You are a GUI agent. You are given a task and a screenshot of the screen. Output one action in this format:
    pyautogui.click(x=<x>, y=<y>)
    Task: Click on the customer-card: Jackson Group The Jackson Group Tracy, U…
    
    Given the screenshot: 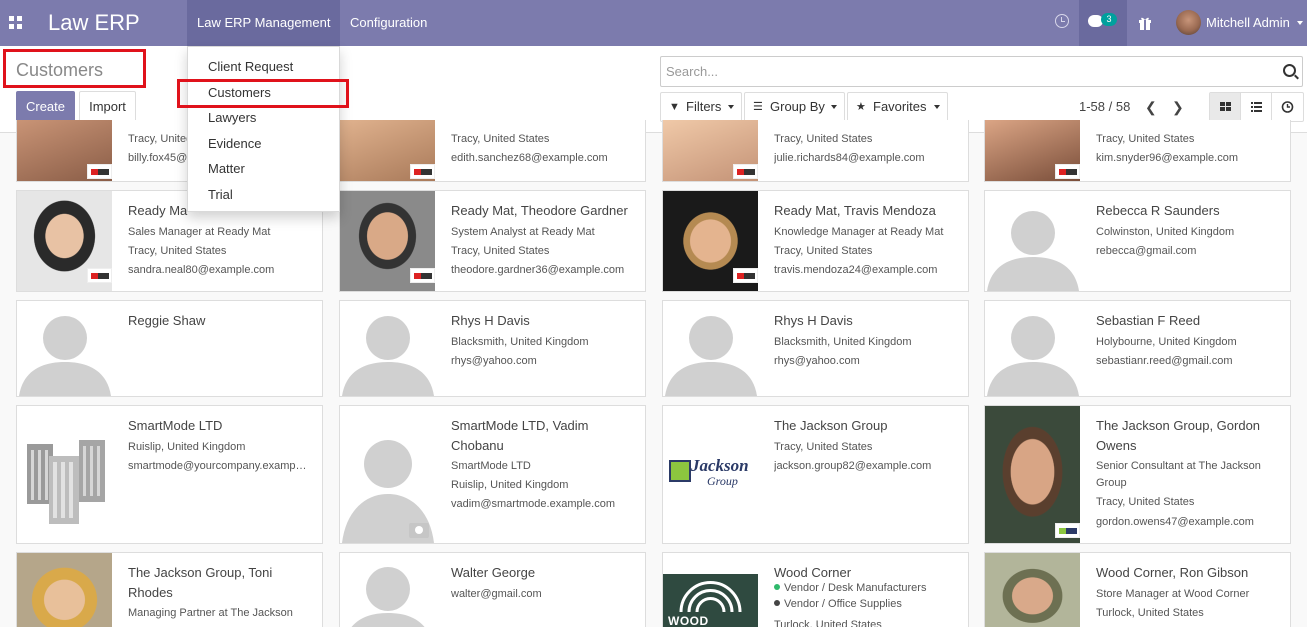 What is the action you would take?
    pyautogui.click(x=815, y=474)
    